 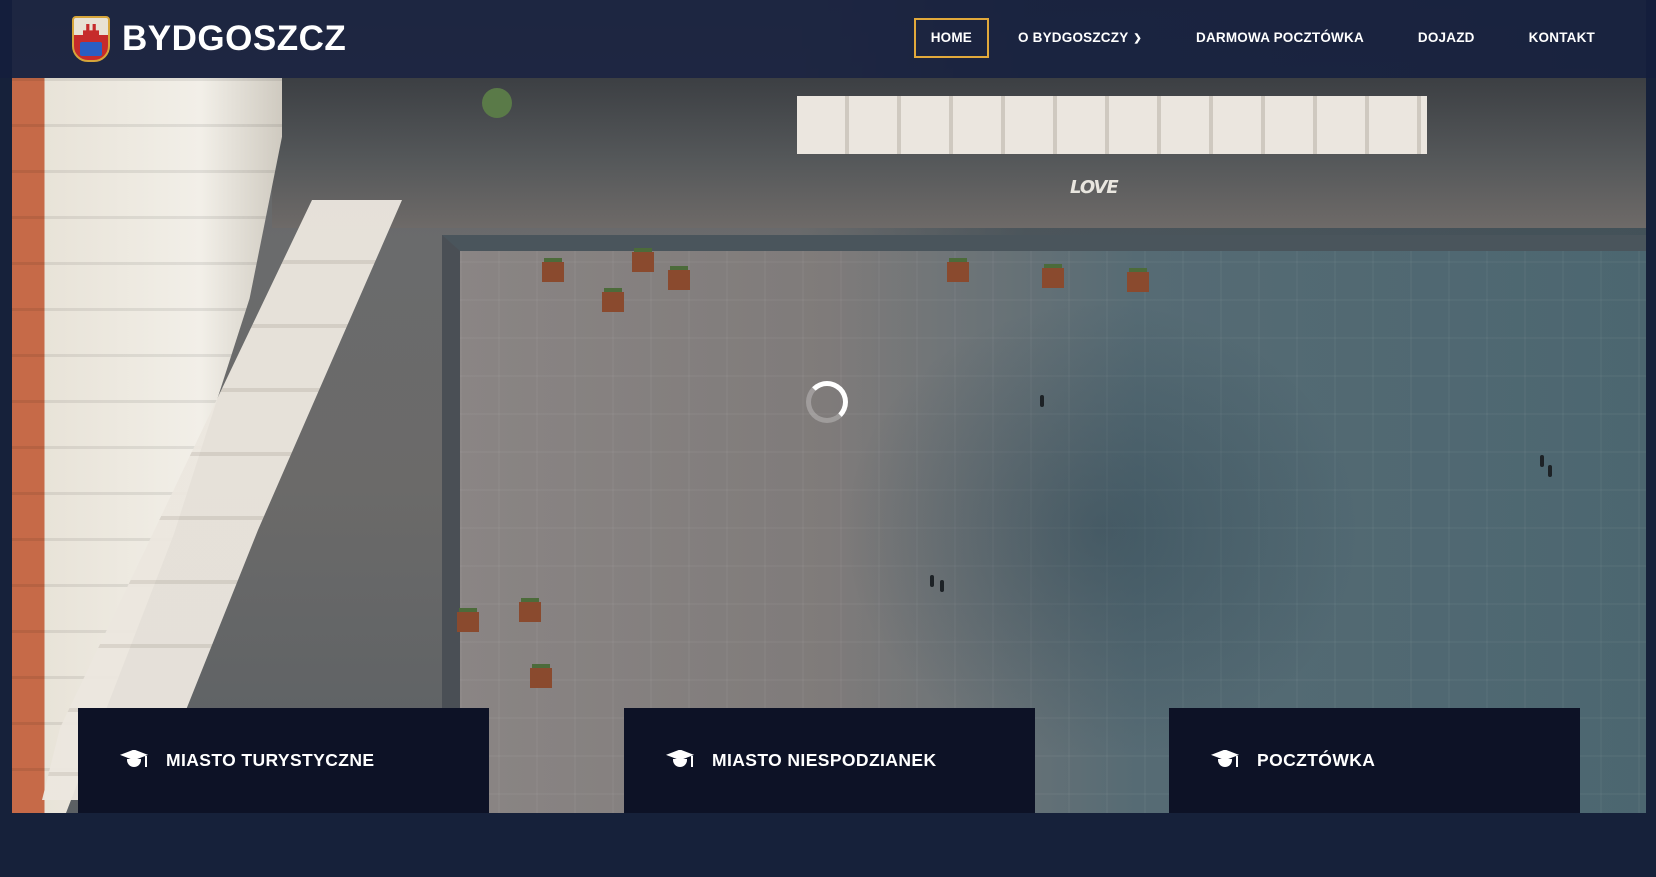 I want to click on cyclist, so click(x=1042, y=401).